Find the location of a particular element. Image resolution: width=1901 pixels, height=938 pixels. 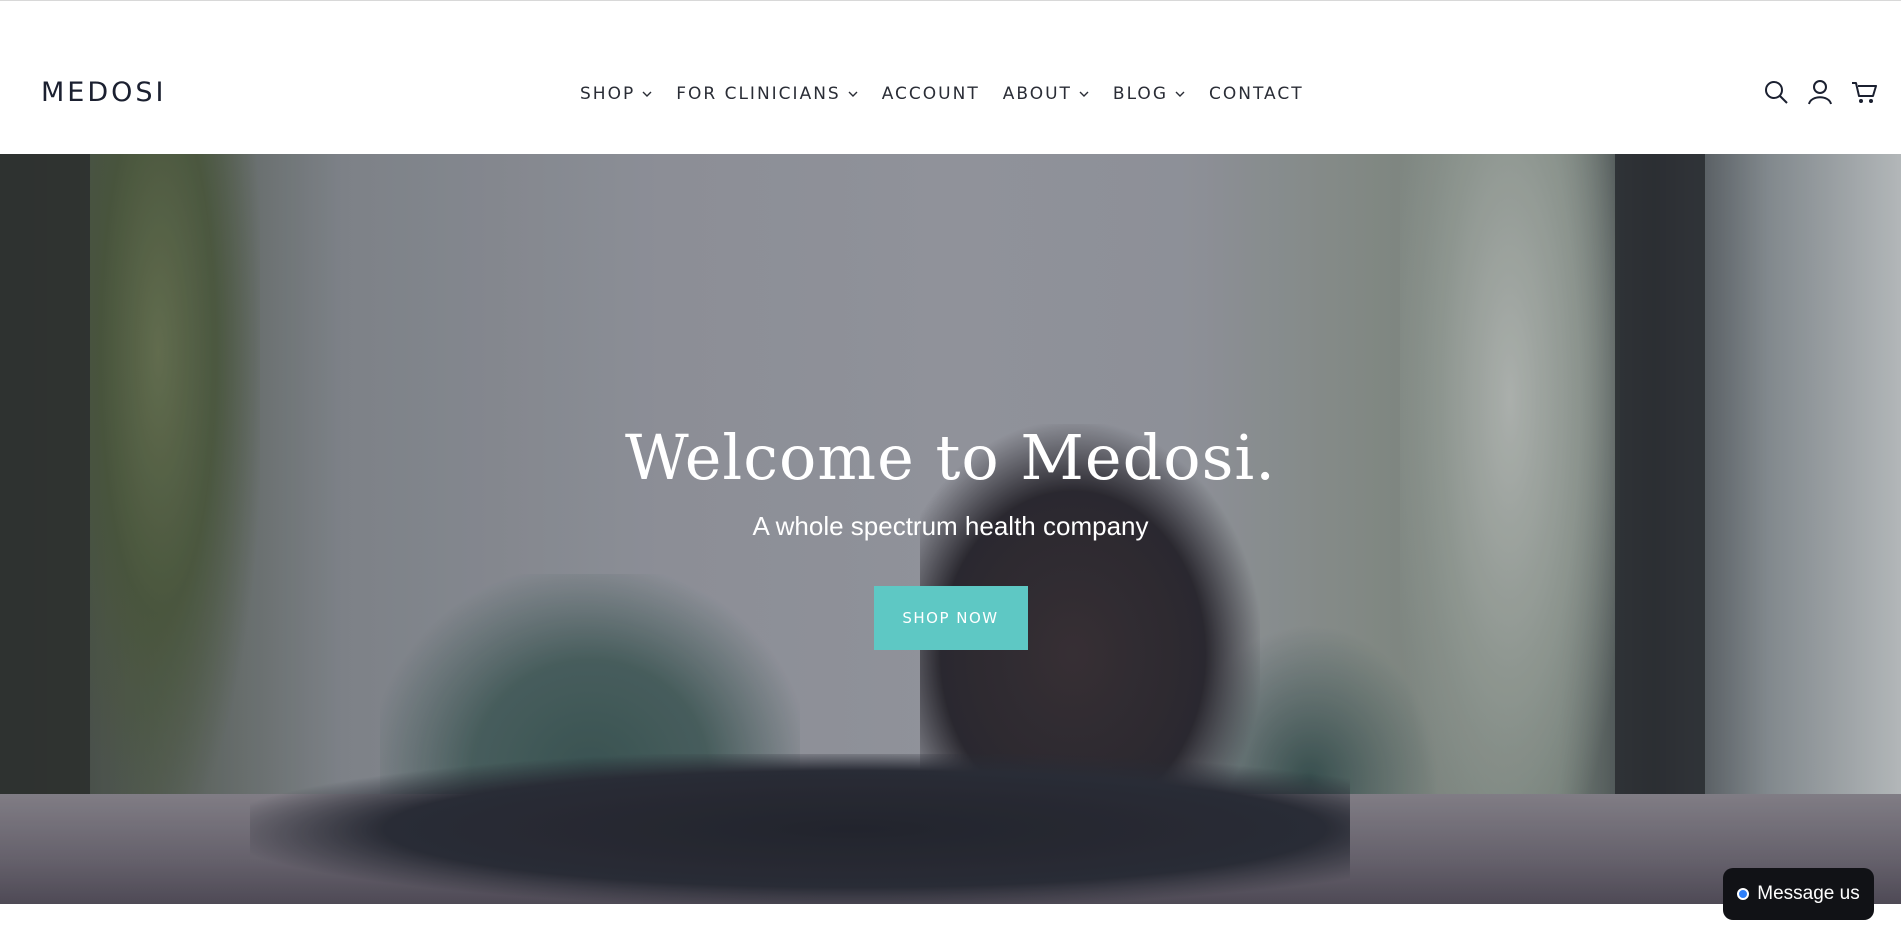

nav-label: FOR CLINICIANS is located at coordinates (758, 94).